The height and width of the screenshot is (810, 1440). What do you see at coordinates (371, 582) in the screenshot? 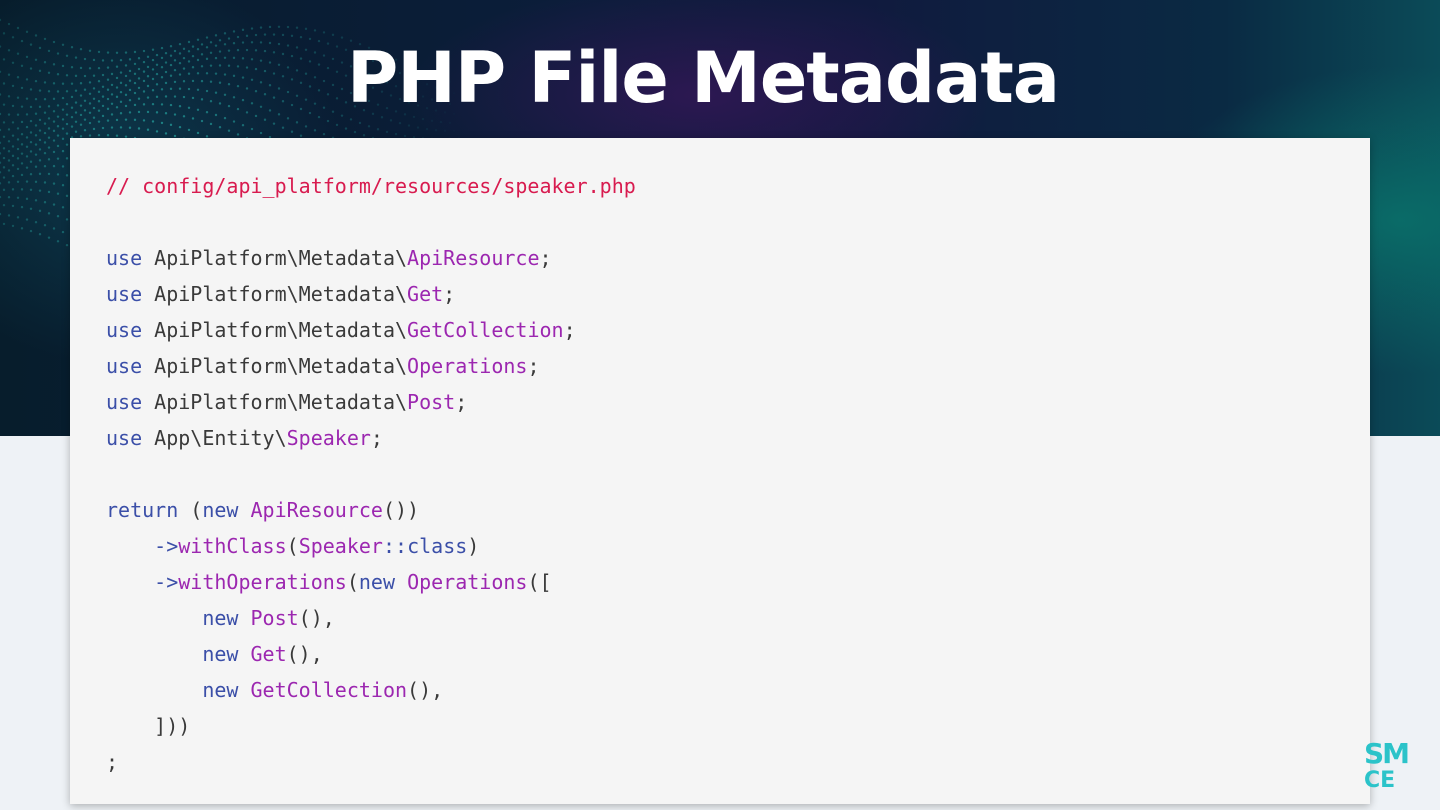
I see `code-line: ->withOperations(new Operations([` at bounding box center [371, 582].